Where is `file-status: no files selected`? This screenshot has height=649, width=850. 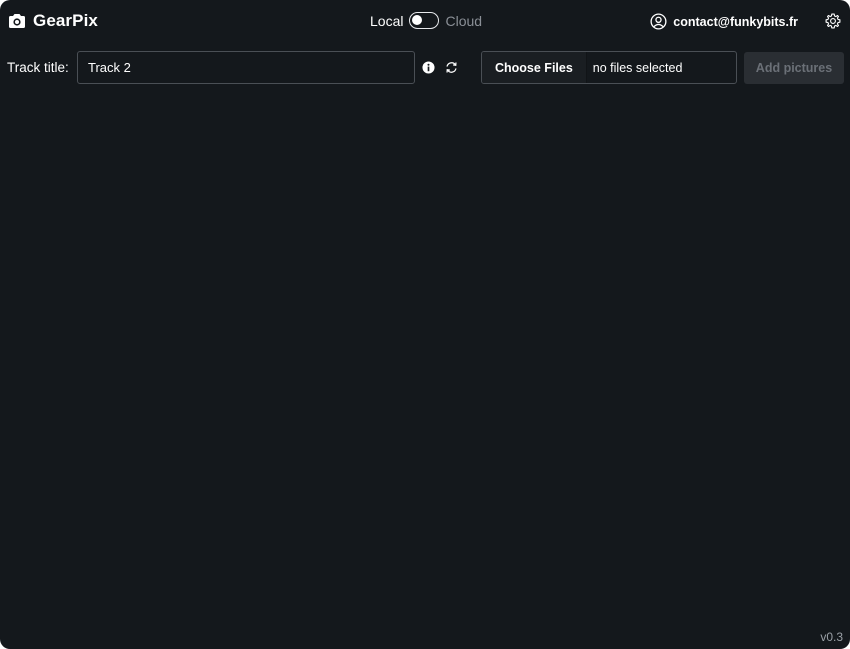 file-status: no files selected is located at coordinates (637, 67).